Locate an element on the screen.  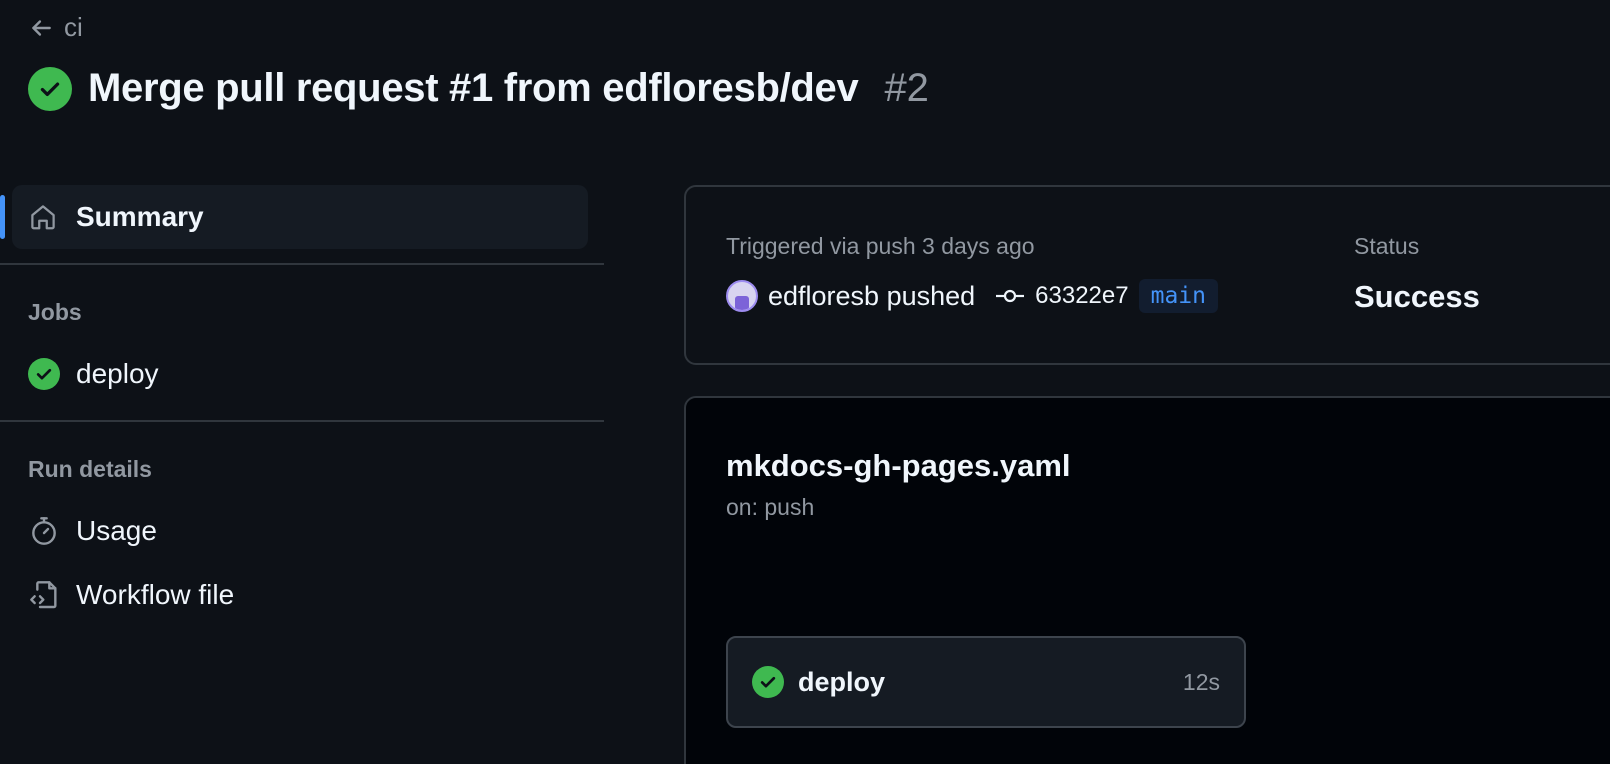
status-value: Success is located at coordinates (1417, 296).